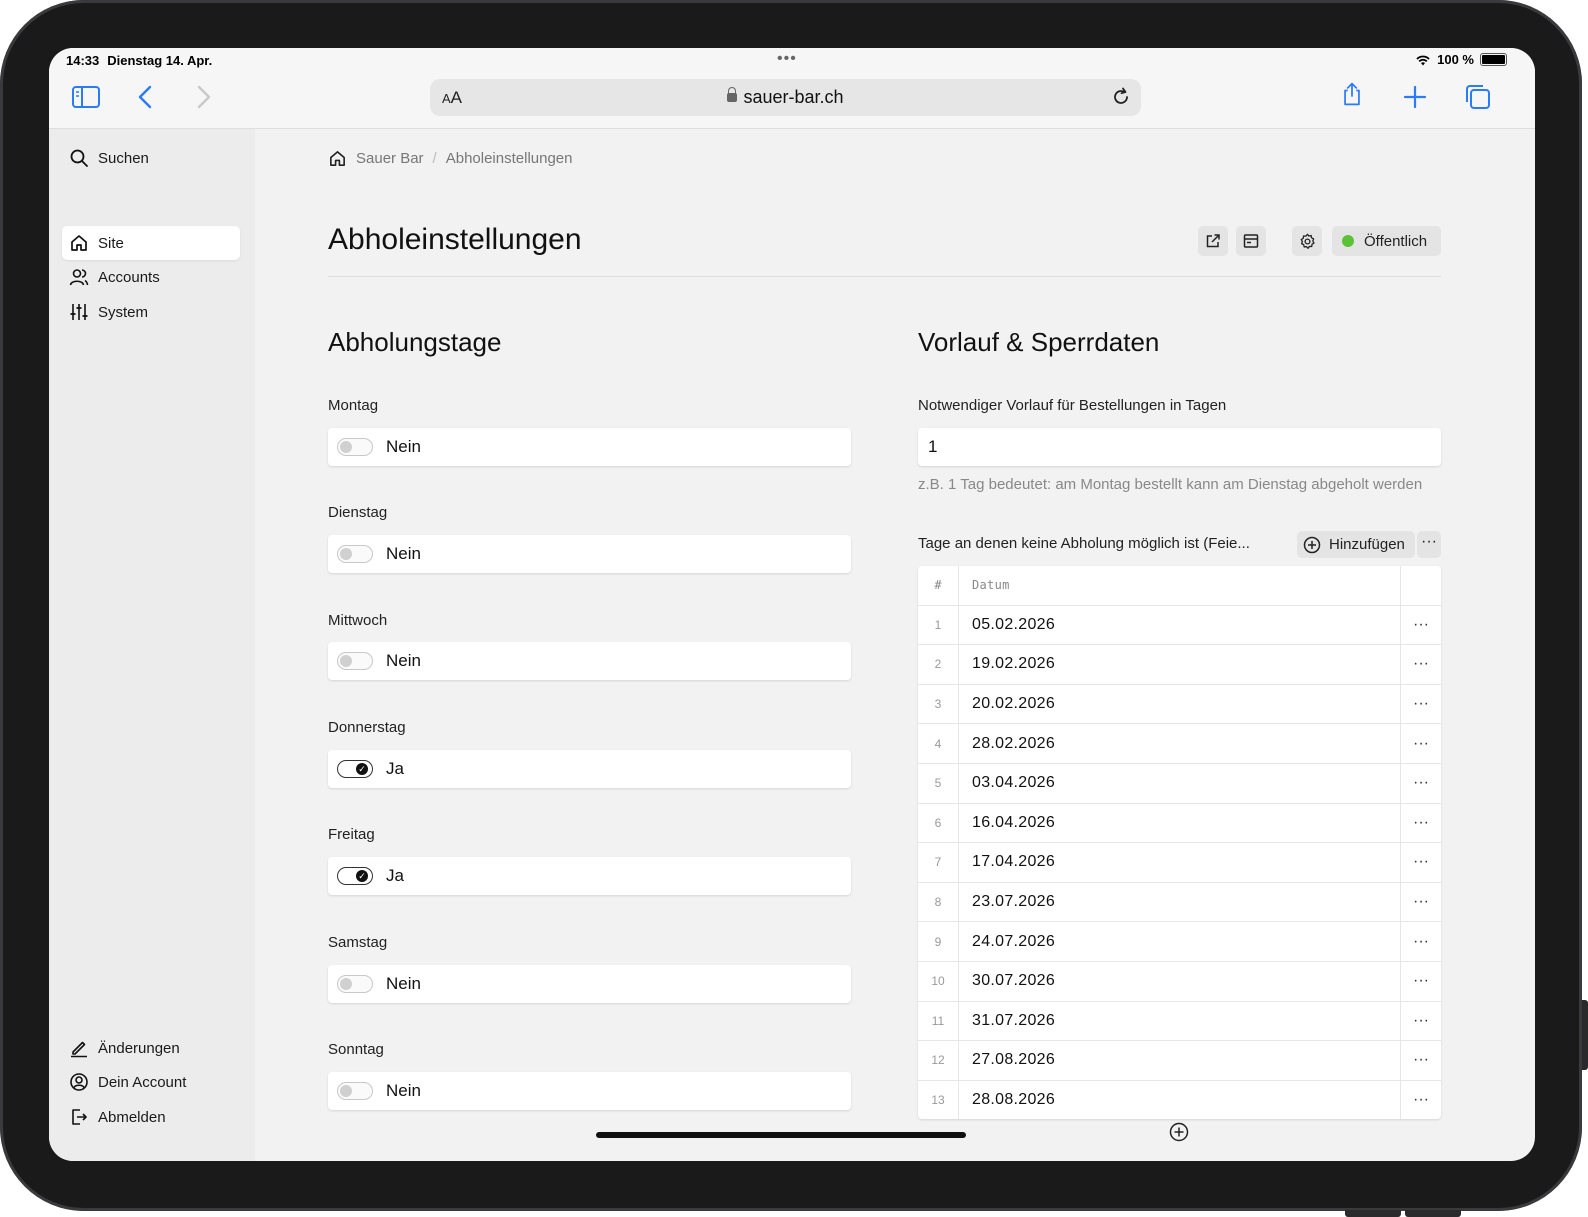  Describe the element at coordinates (151, 1117) in the screenshot. I see `sidebar-item-logout: Abmelden` at that location.